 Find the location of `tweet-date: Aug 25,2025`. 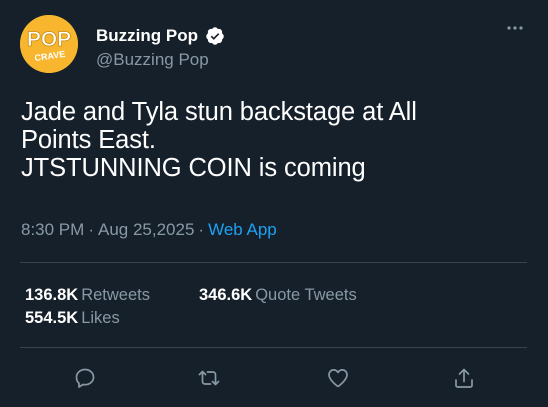

tweet-date: Aug 25,2025 is located at coordinates (146, 229).